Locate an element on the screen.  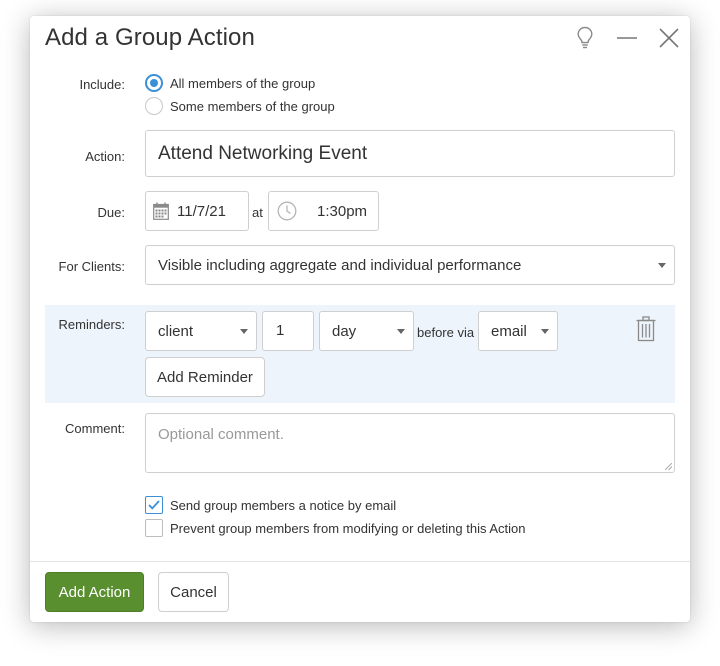
before-via-label: before via is located at coordinates (446, 332).